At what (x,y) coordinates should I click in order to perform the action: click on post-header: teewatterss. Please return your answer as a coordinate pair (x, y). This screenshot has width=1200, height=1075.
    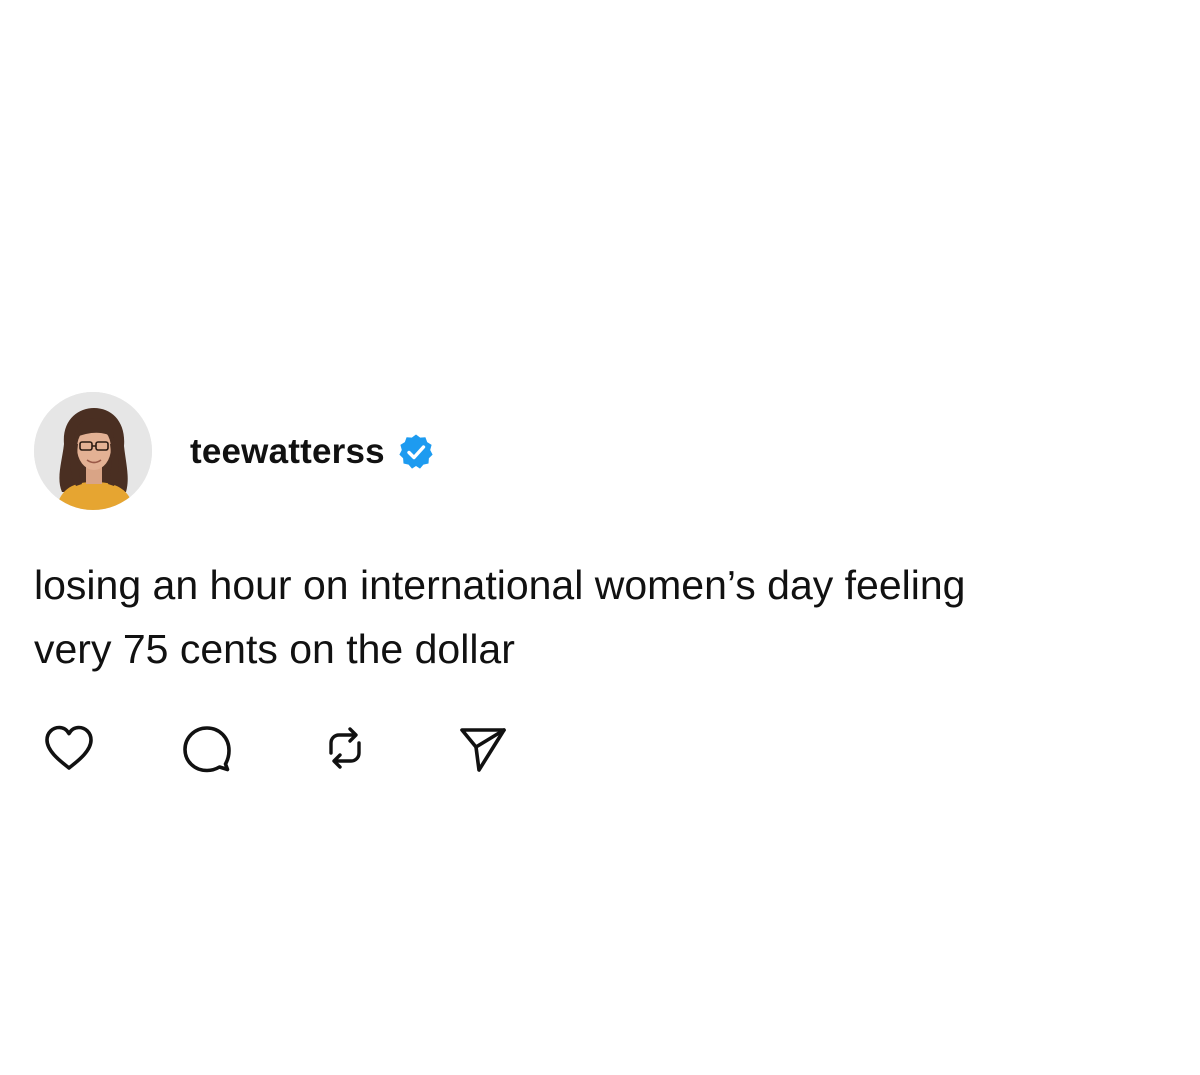
    Looking at the image, I should click on (234, 451).